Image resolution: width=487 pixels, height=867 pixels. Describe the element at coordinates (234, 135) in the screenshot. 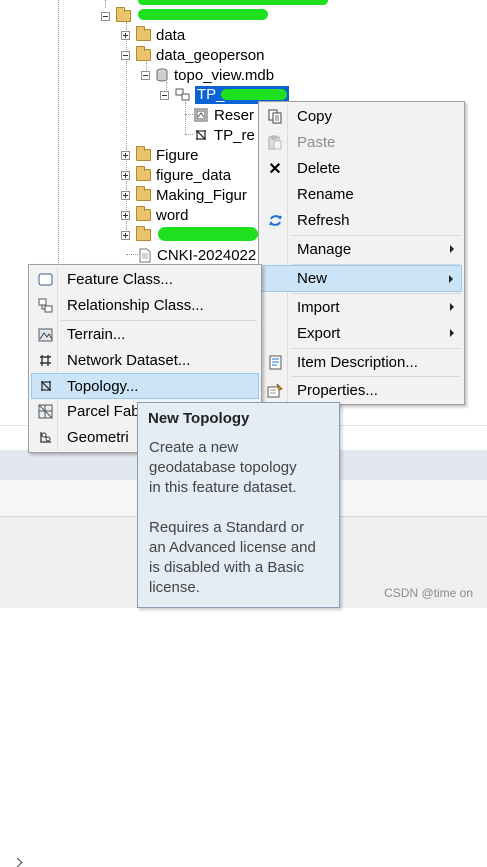

I see `tree-node-label: TP_re` at that location.